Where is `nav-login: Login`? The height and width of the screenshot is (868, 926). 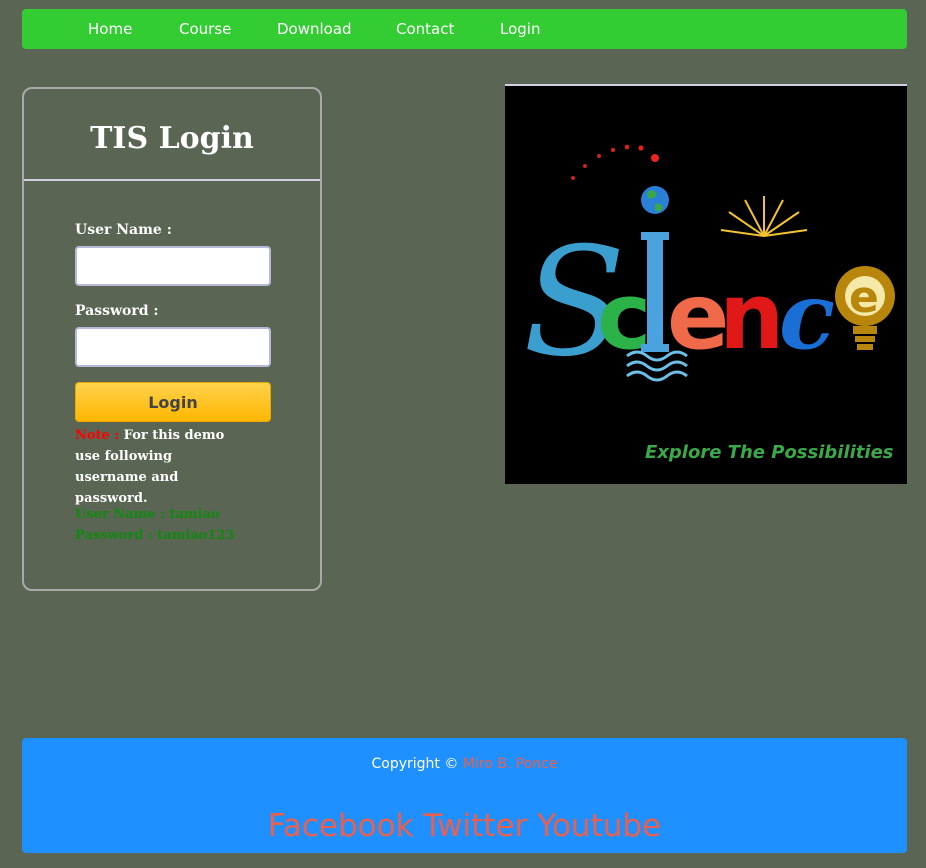 nav-login: Login is located at coordinates (520, 29).